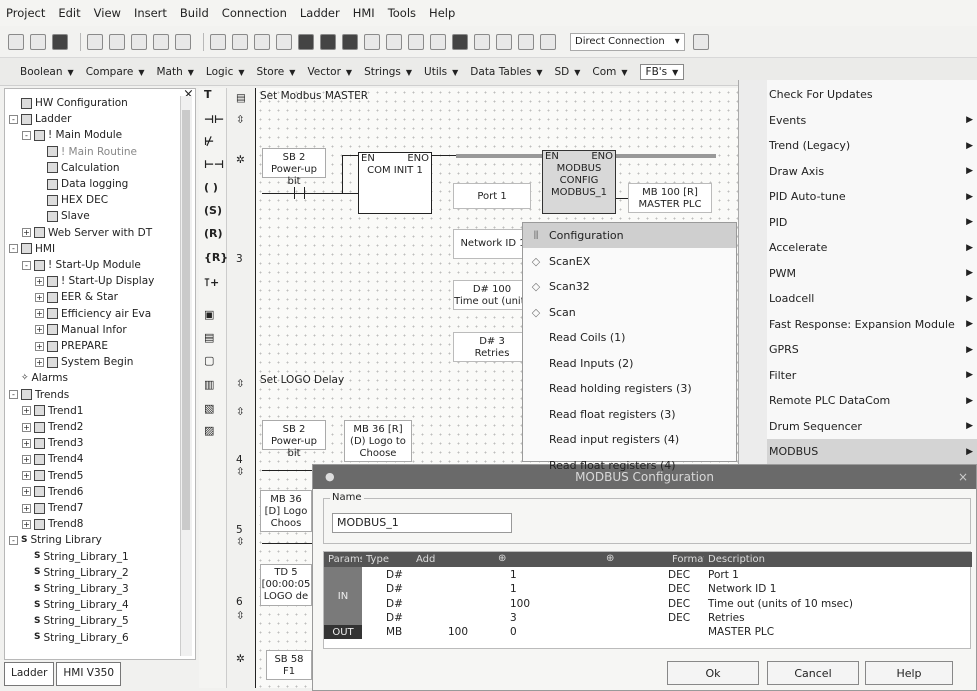  Describe the element at coordinates (513, 589) in the screenshot. I see `grid-cell-val: 1` at that location.